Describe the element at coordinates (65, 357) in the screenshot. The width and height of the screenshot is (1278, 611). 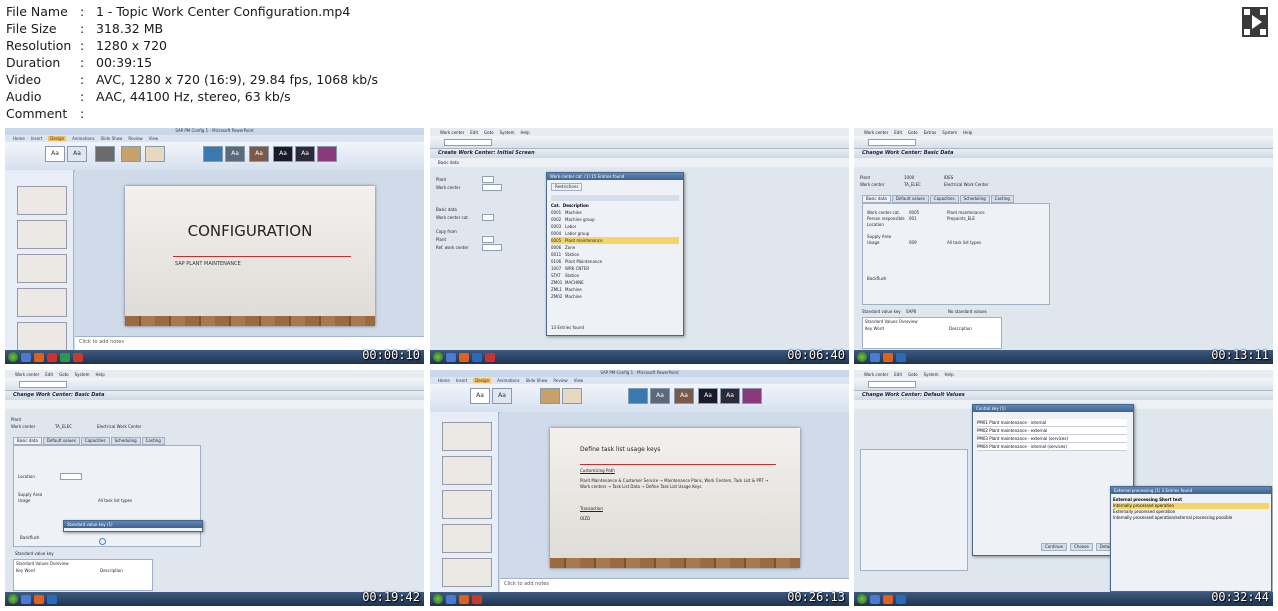
I see `app-icon` at that location.